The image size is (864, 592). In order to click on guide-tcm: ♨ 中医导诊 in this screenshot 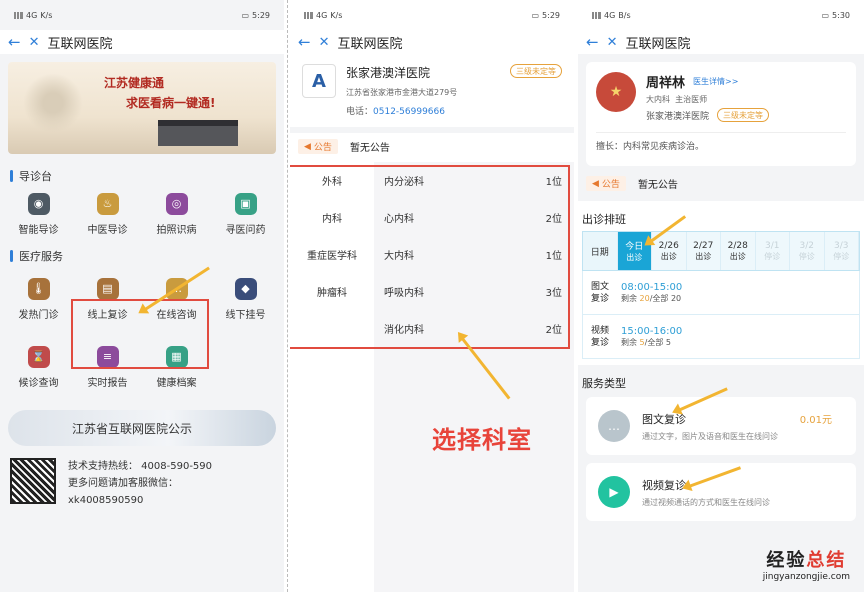, I will do `click(107, 214)`.